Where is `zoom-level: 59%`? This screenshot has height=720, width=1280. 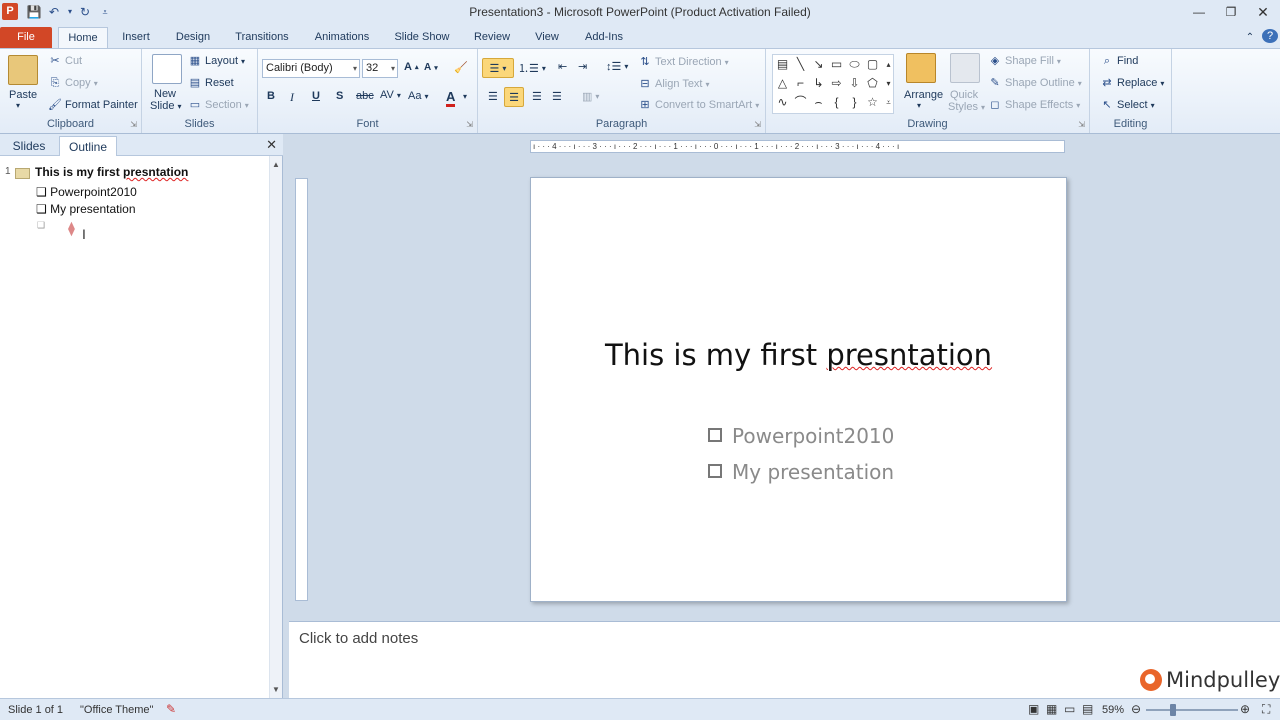
zoom-level: 59% is located at coordinates (1113, 710).